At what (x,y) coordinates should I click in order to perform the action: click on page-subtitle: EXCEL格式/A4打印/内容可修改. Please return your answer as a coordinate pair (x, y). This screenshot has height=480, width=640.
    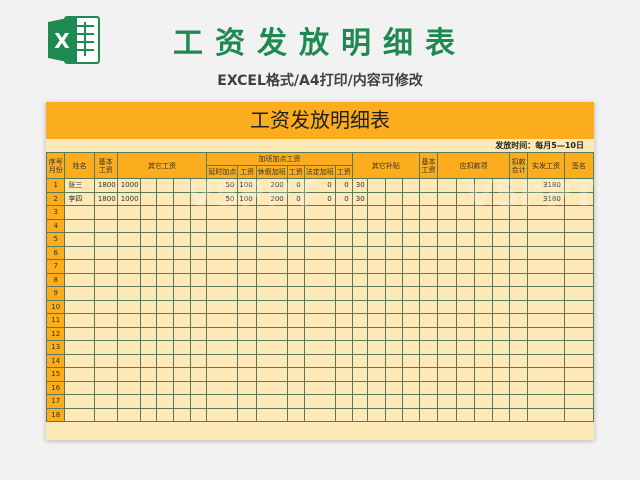
    Looking at the image, I should click on (320, 81).